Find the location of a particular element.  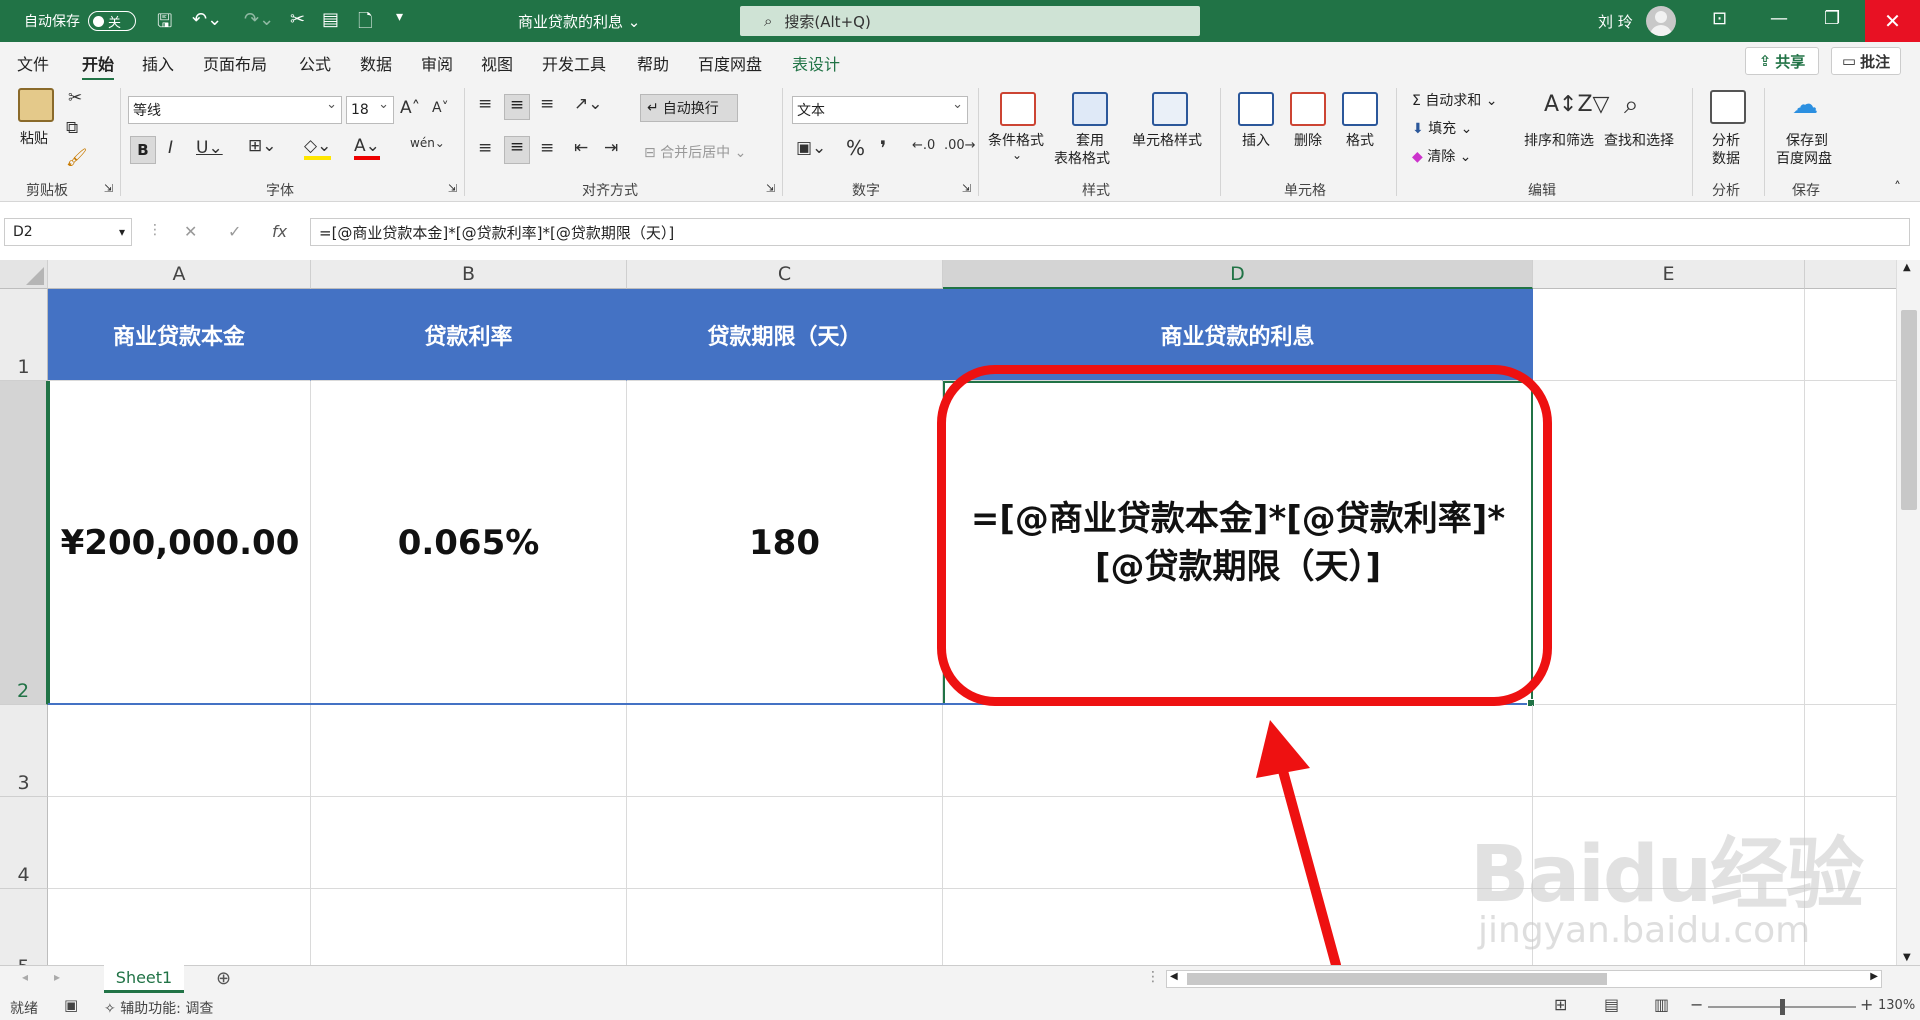

save-icon: 🖫 is located at coordinates (164, 24).